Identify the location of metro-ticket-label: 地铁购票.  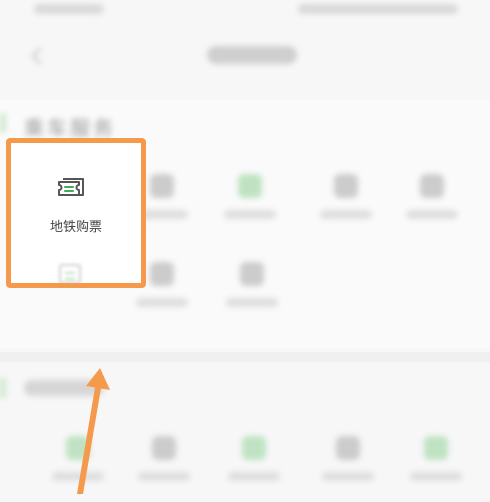
(75, 227).